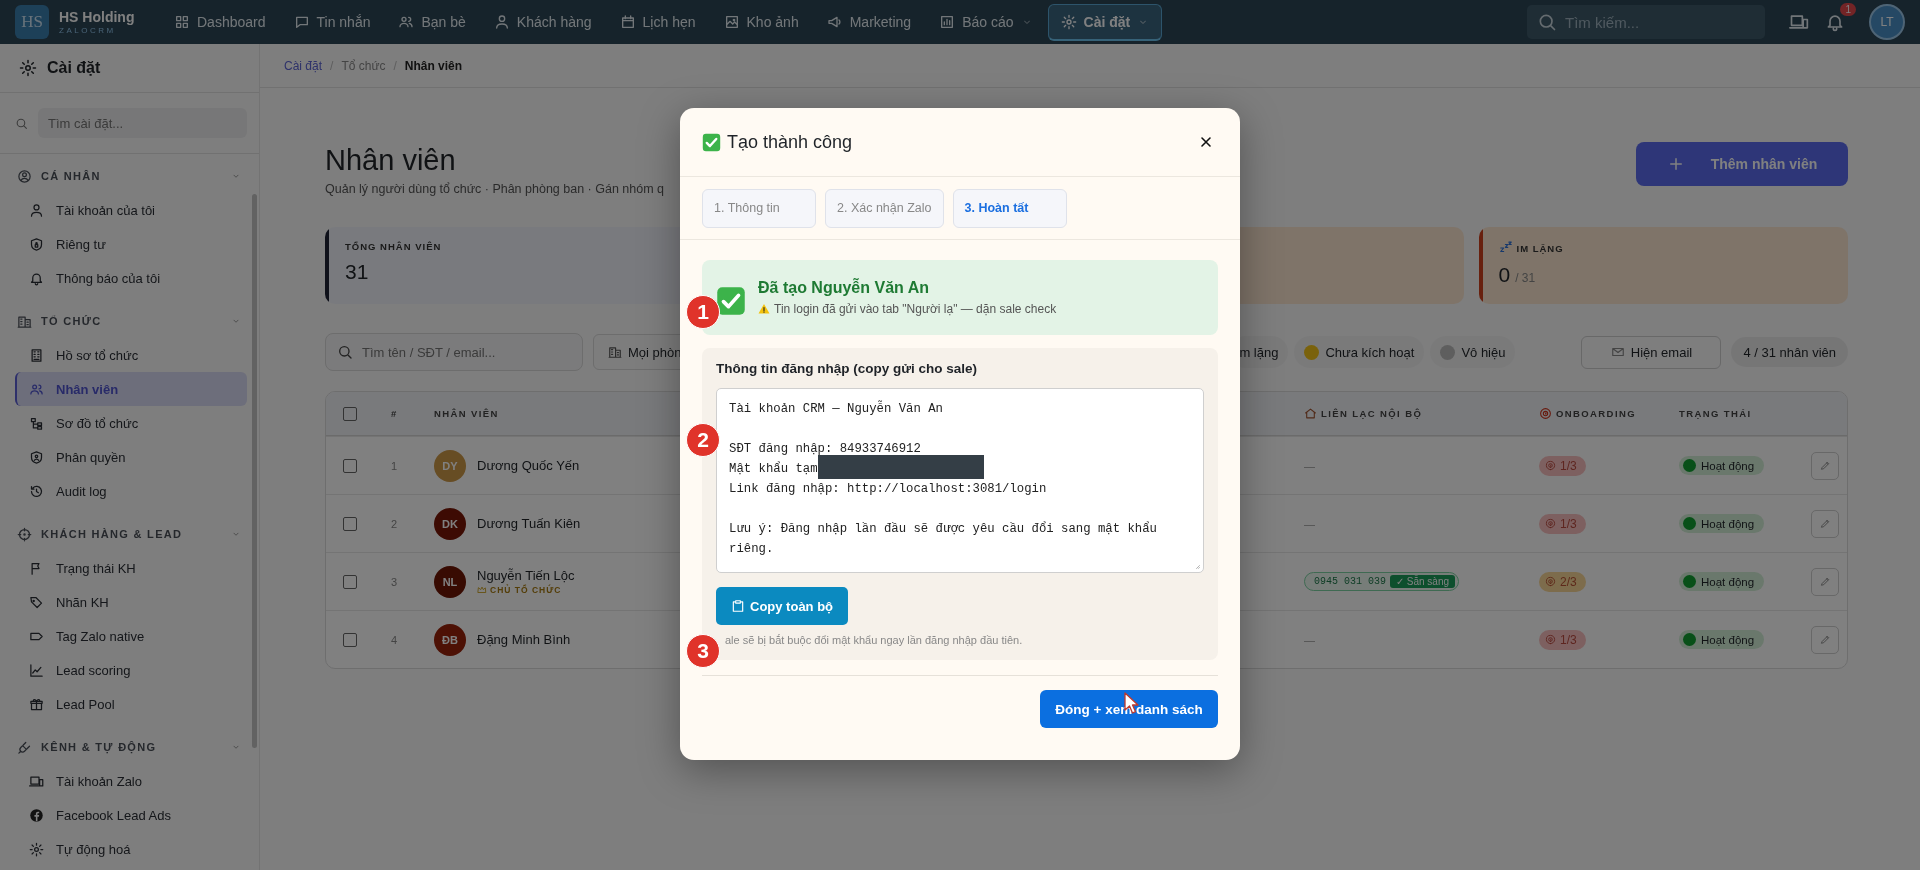 The image size is (1920, 870). What do you see at coordinates (345, 352) in the screenshot?
I see `search-icon` at bounding box center [345, 352].